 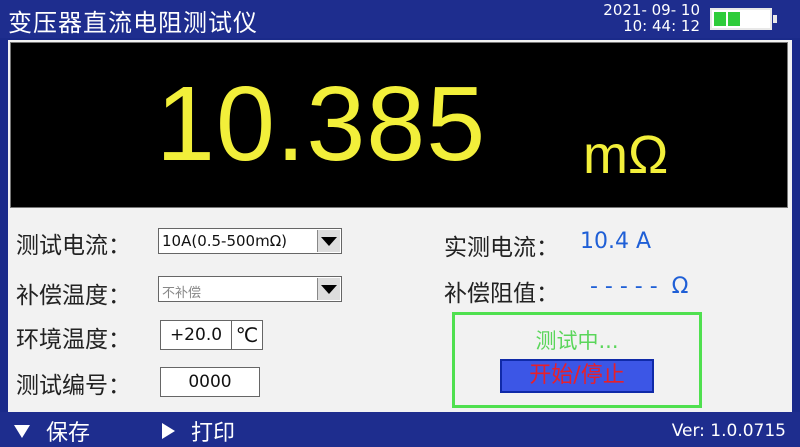 I want to click on ambient-temp-input: +20.0, so click(x=196, y=335).